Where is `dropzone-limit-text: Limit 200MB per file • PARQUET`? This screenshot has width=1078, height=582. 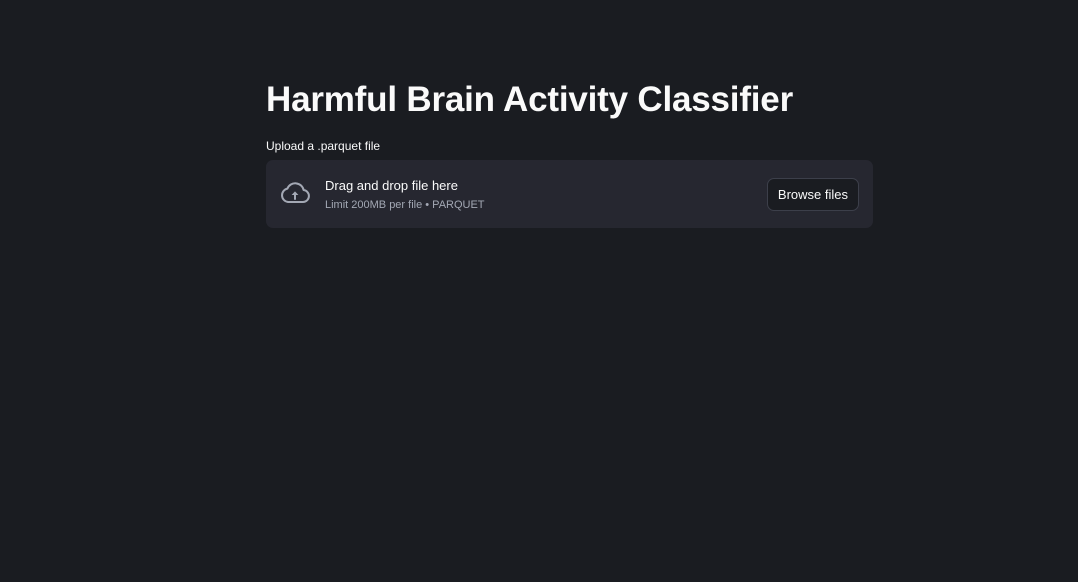 dropzone-limit-text: Limit 200MB per file • PARQUET is located at coordinates (405, 204).